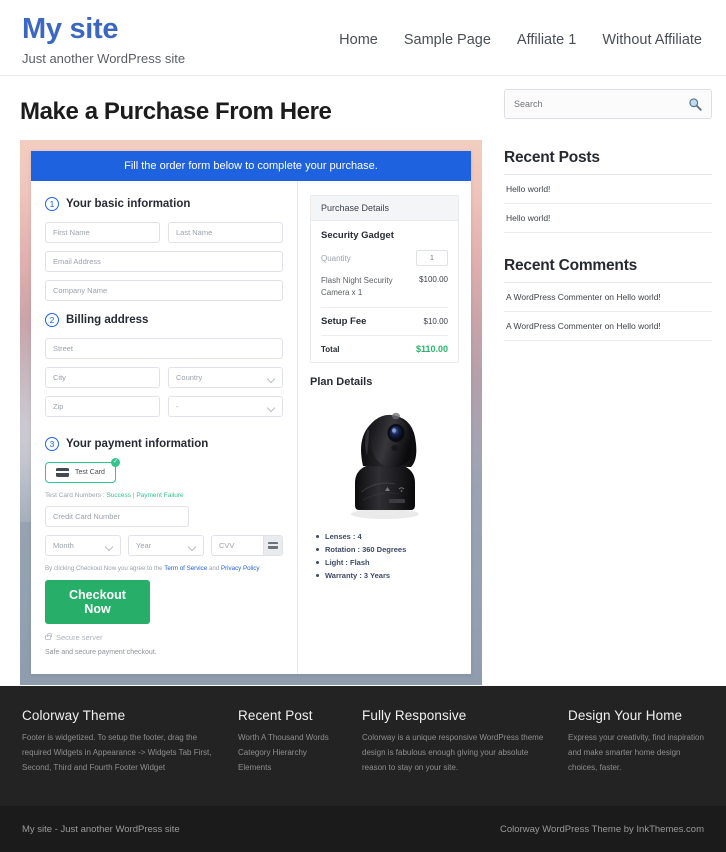  I want to click on step-3-number: 3, so click(52, 444).